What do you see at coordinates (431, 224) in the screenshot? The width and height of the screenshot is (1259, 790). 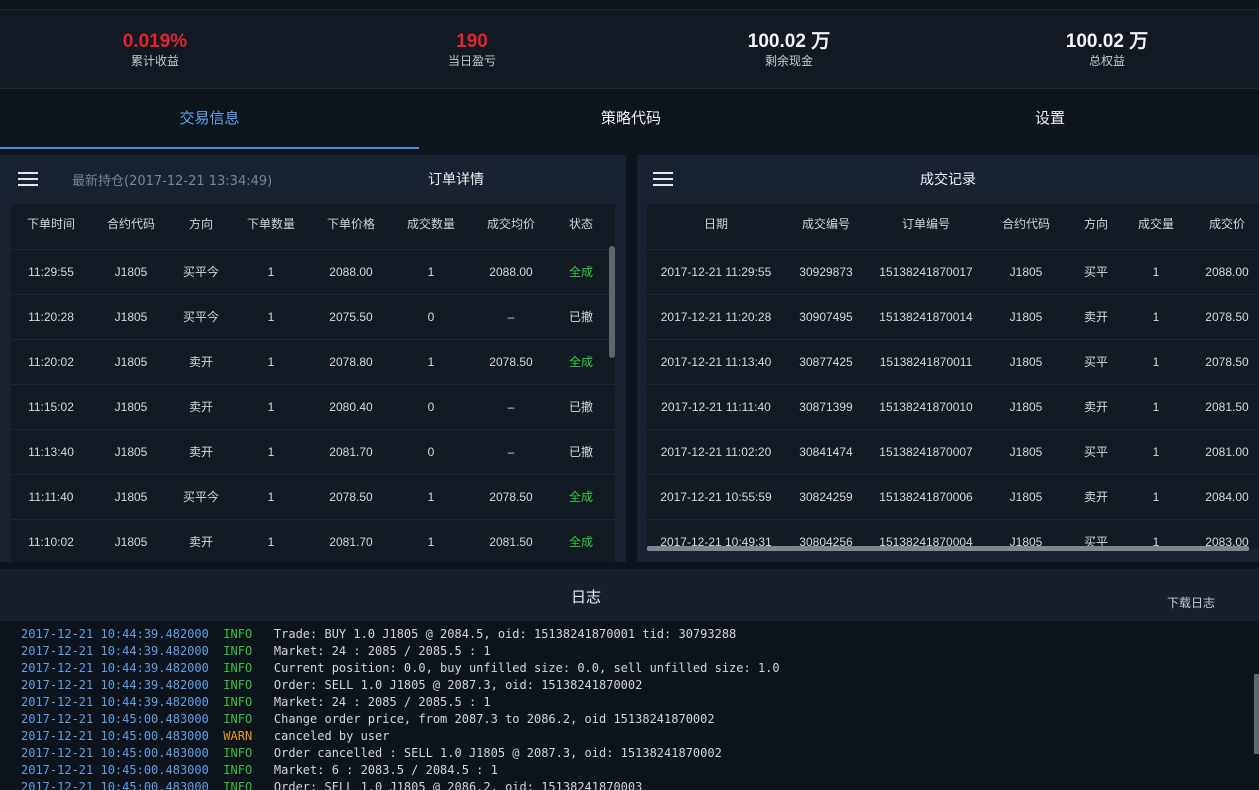 I see `column-header: 成交数量` at bounding box center [431, 224].